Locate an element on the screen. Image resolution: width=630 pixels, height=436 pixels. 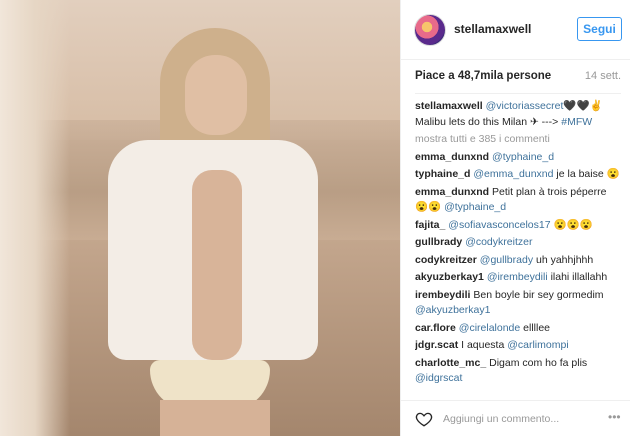
list-item: fajita_ @sofiavasconcelos17 😮😮😮 is located at coordinates (518, 226).